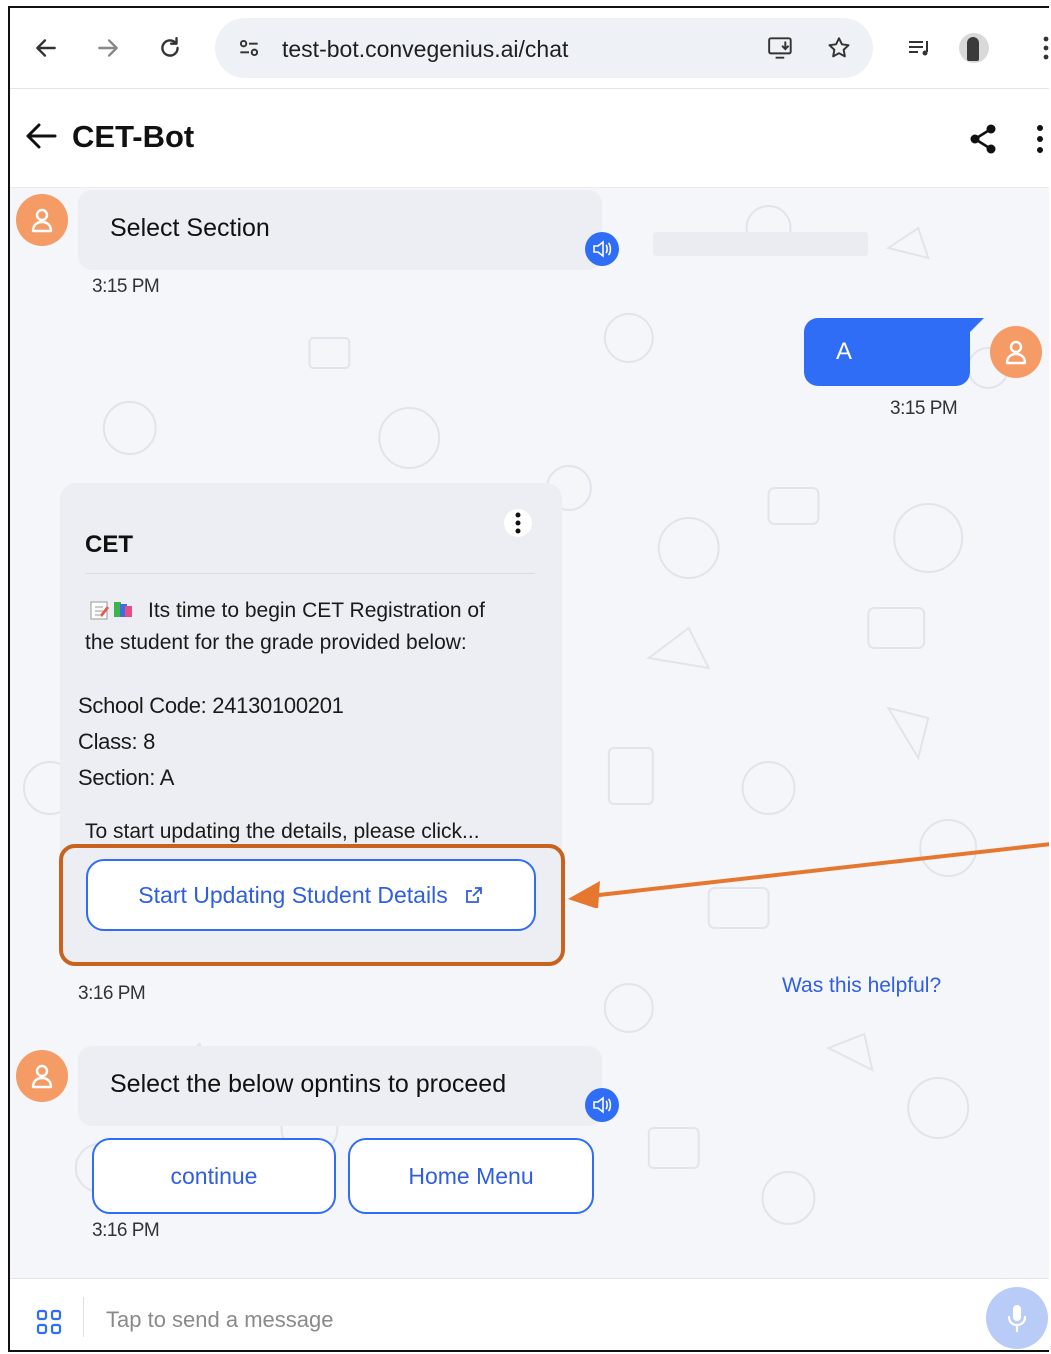  I want to click on page-title: CET-Bot, so click(133, 136).